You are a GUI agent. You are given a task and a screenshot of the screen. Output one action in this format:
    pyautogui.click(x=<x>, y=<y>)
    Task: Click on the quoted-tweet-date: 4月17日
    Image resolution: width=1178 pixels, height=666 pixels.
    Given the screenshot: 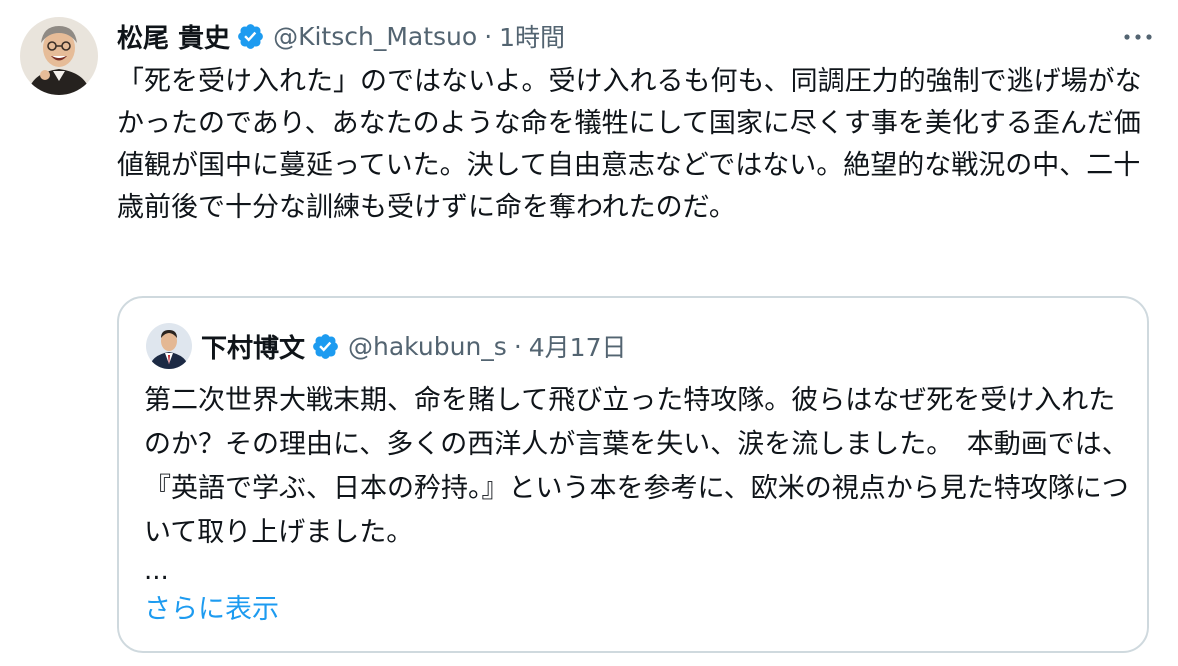 What is the action you would take?
    pyautogui.click(x=578, y=346)
    